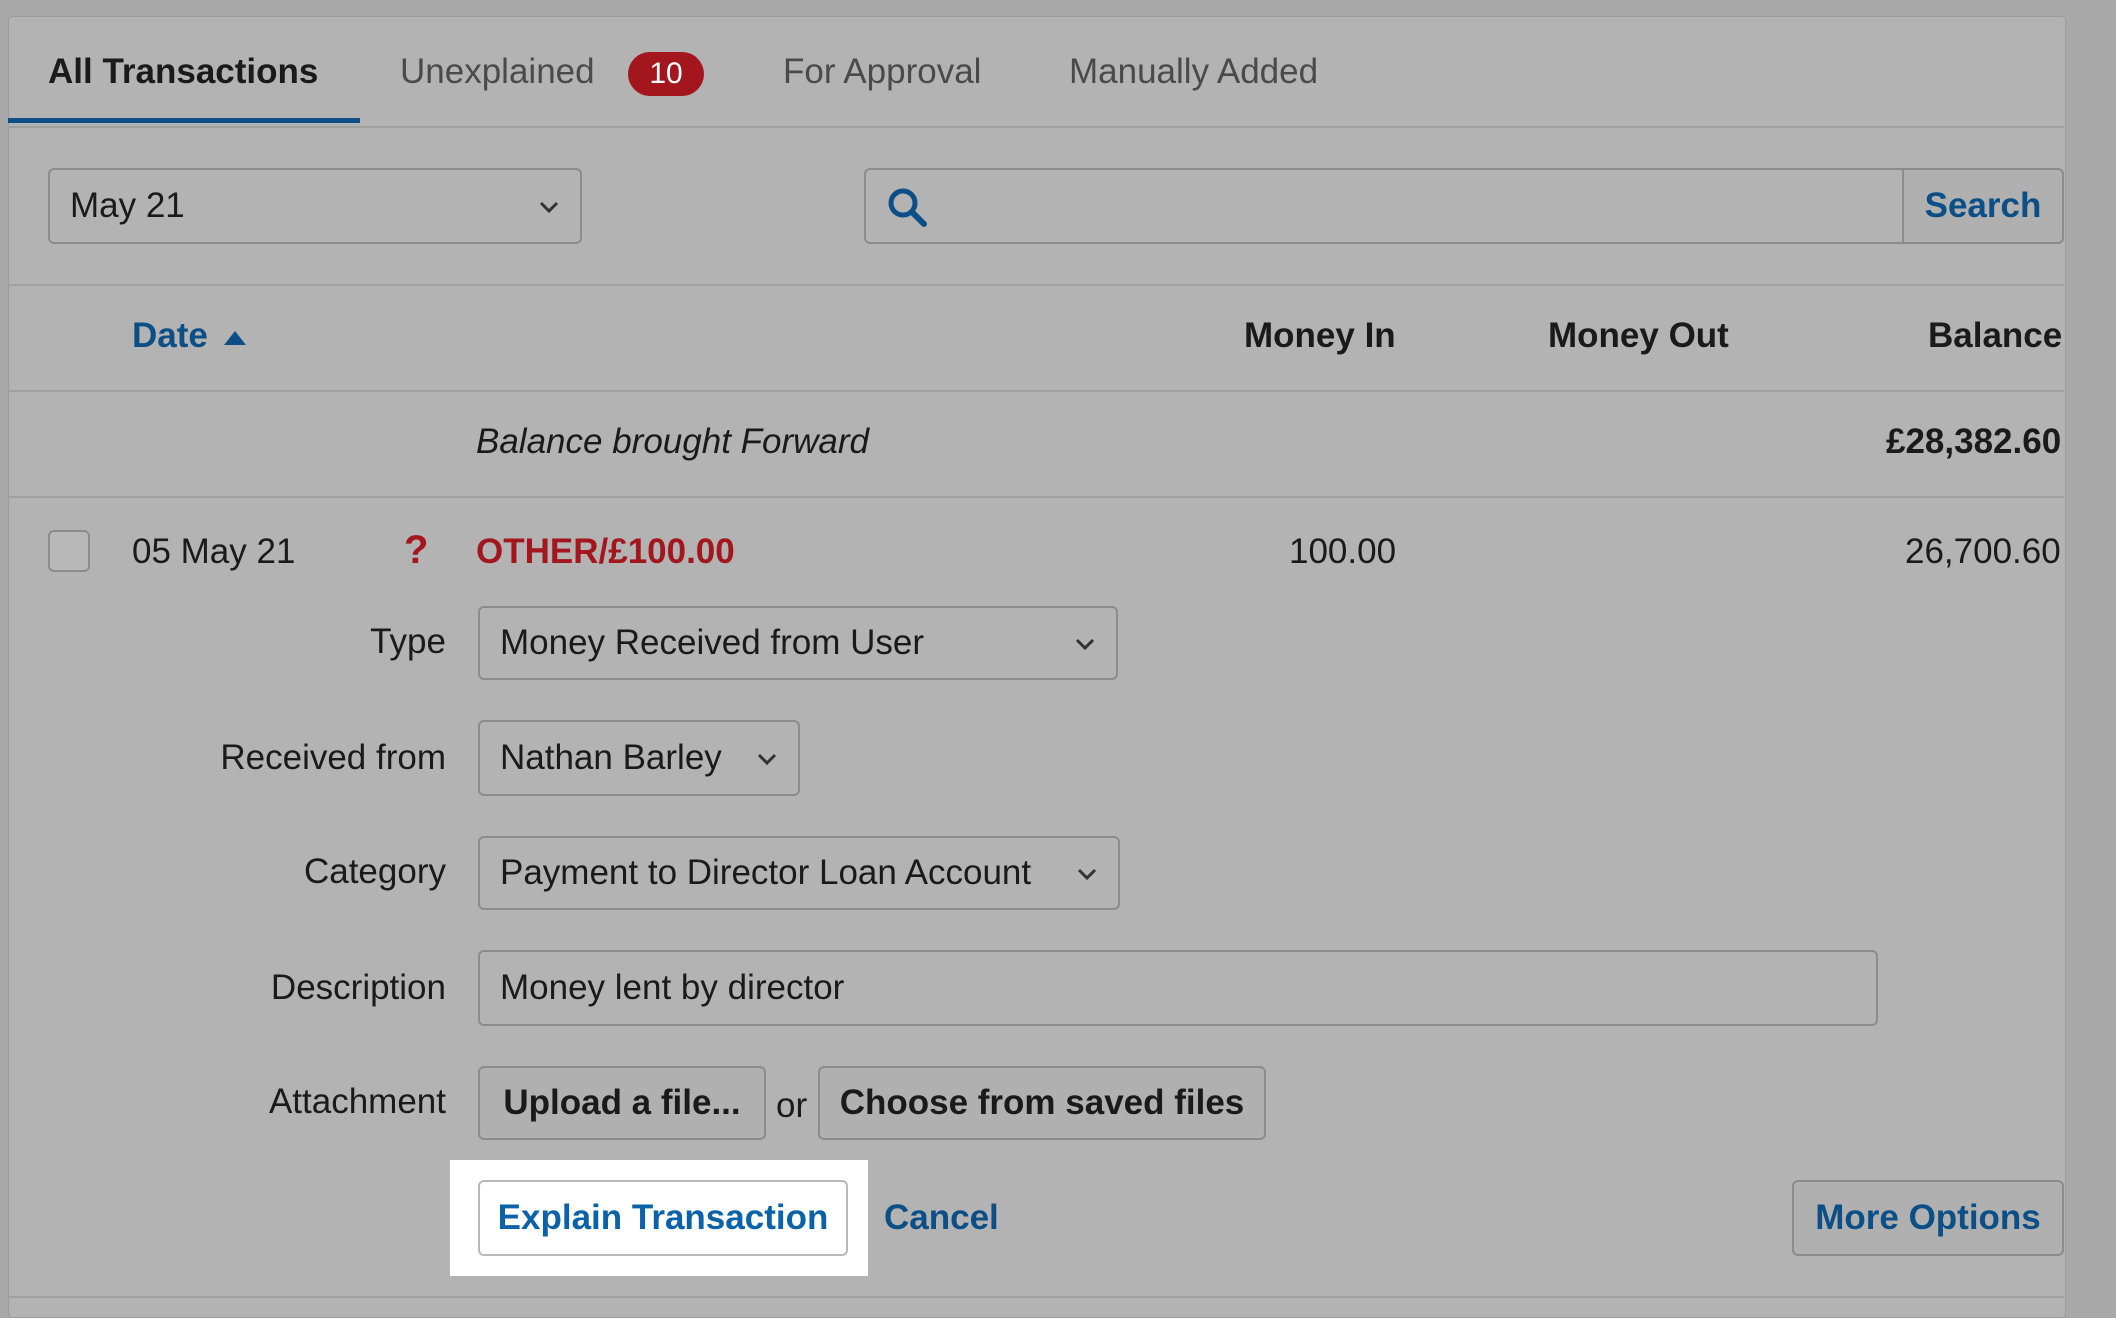 The width and height of the screenshot is (2116, 1318). I want to click on more-options-button: More Options, so click(1928, 1218).